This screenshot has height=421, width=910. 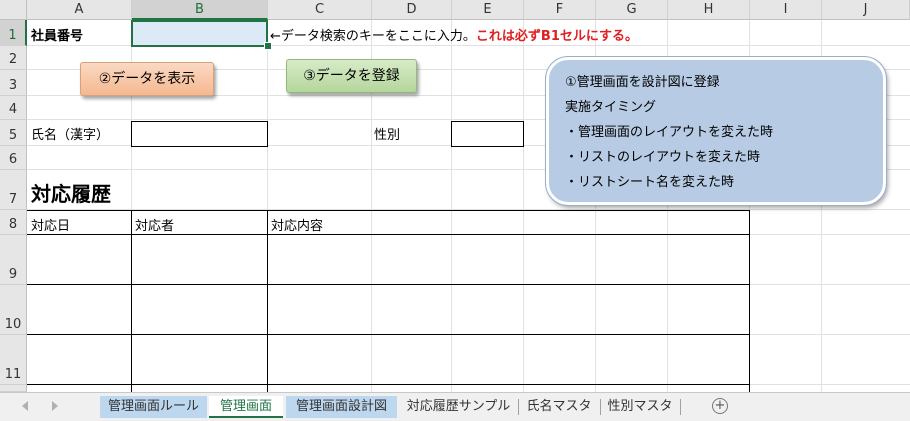 I want to click on history-row-3-date, so click(x=79, y=359).